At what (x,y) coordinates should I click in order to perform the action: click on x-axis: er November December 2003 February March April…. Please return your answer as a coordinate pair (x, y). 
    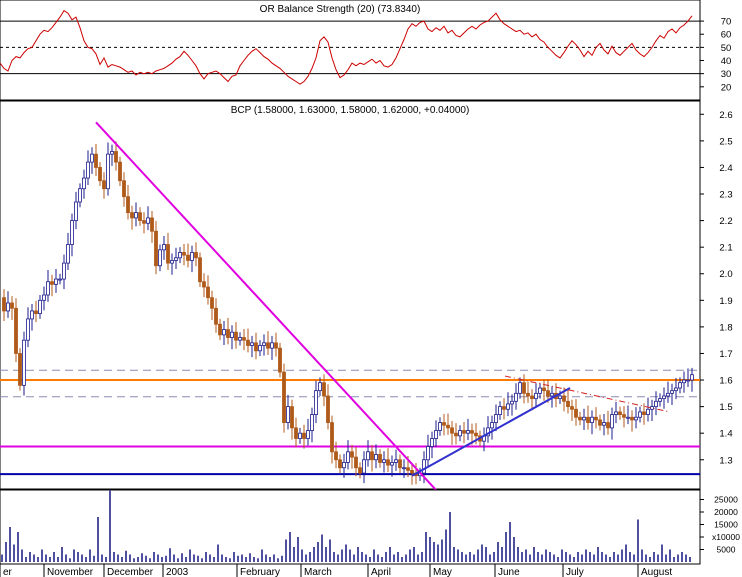
    Looking at the image, I should click on (350, 570).